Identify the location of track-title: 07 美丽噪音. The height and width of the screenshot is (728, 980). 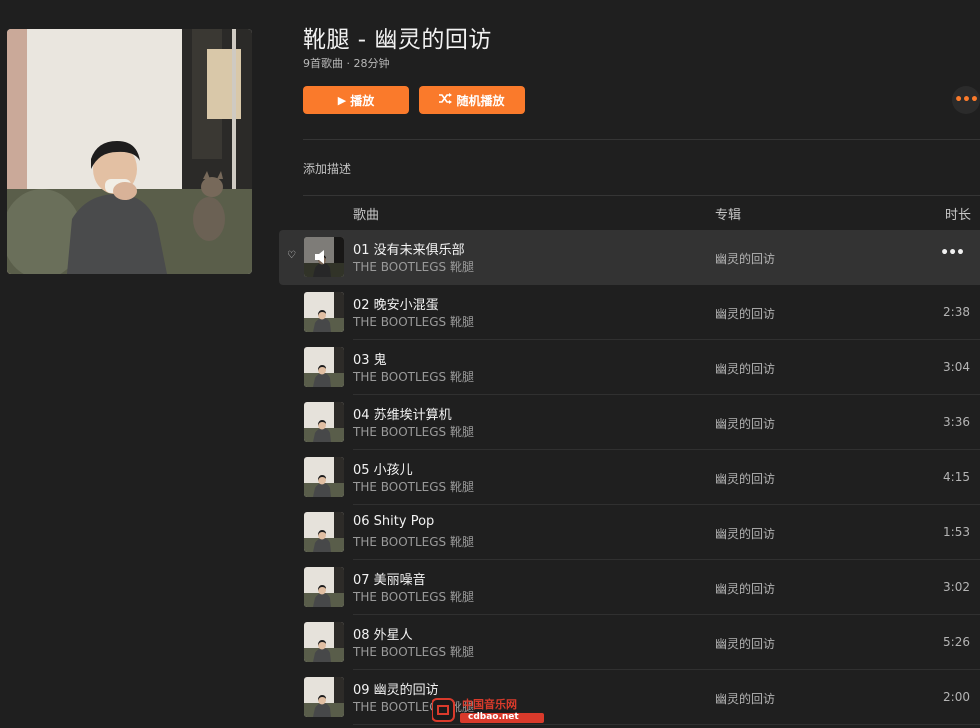
(389, 580).